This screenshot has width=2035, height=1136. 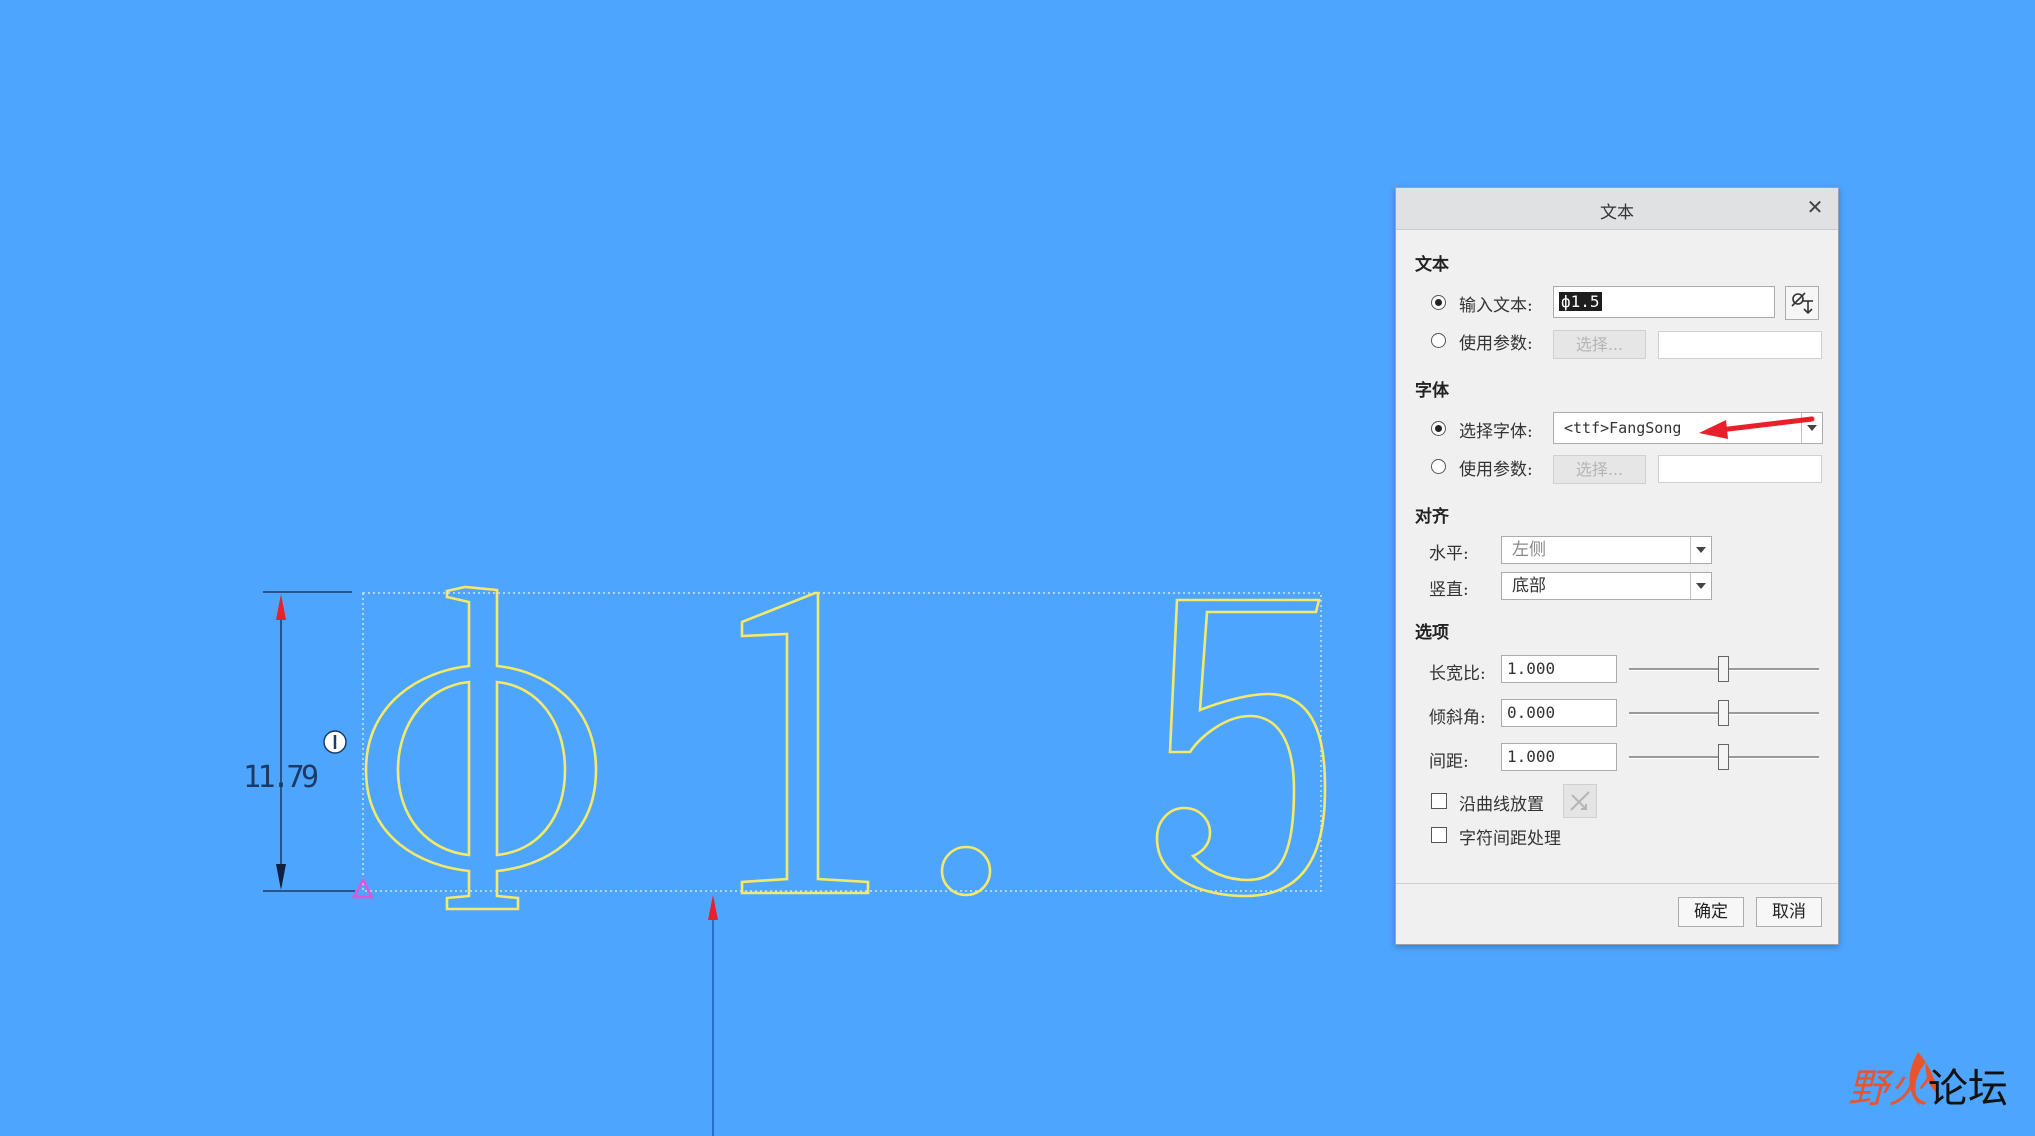 I want to click on glyph-five, so click(x=1241, y=748).